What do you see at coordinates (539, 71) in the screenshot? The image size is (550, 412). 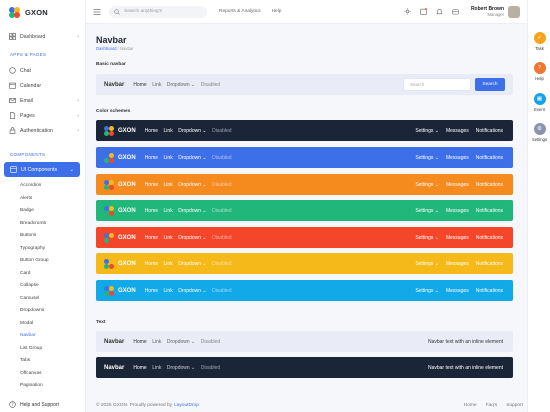 I see `rail-item-help: ? Help` at bounding box center [539, 71].